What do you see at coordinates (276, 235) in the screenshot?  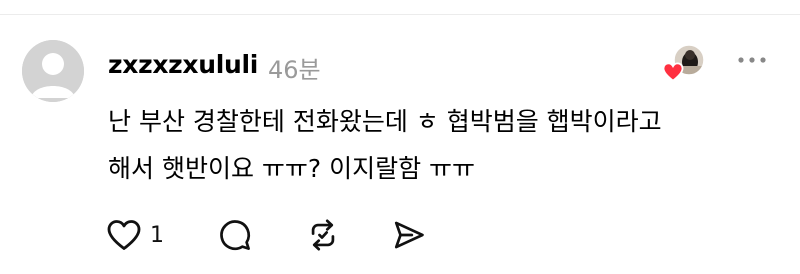 I see `action-bar: 1` at bounding box center [276, 235].